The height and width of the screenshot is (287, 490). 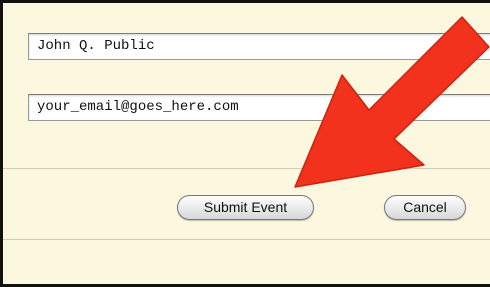 I want to click on name-field: John Q. Public, so click(x=259, y=46).